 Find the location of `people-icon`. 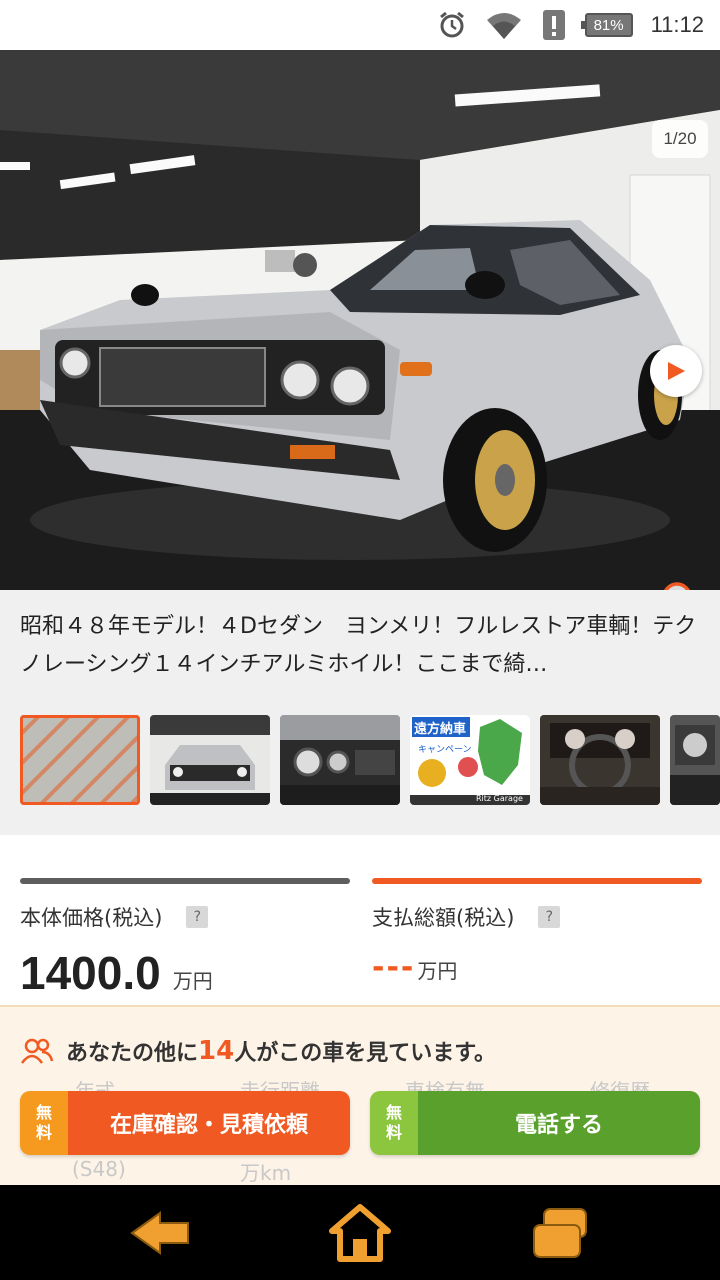

people-icon is located at coordinates (37, 1051).